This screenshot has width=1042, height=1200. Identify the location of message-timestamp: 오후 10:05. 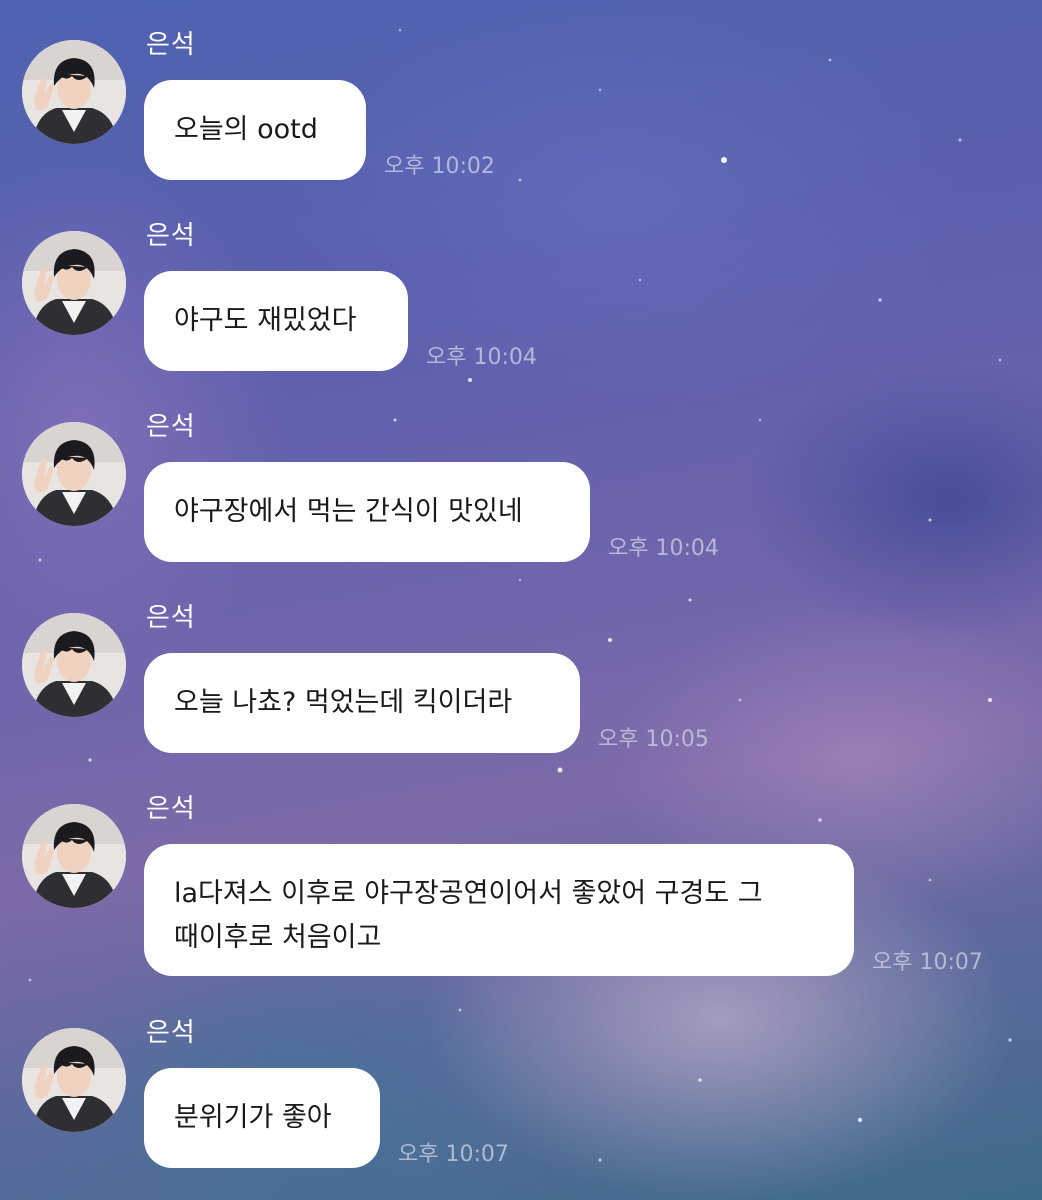
(653, 739).